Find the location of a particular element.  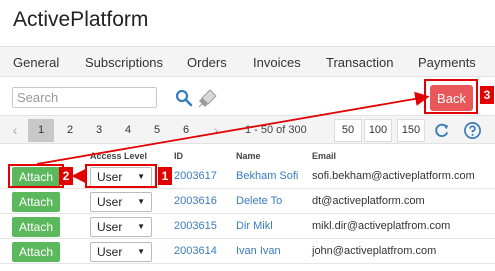

user-name-link: Bekham Sofi is located at coordinates (267, 176).